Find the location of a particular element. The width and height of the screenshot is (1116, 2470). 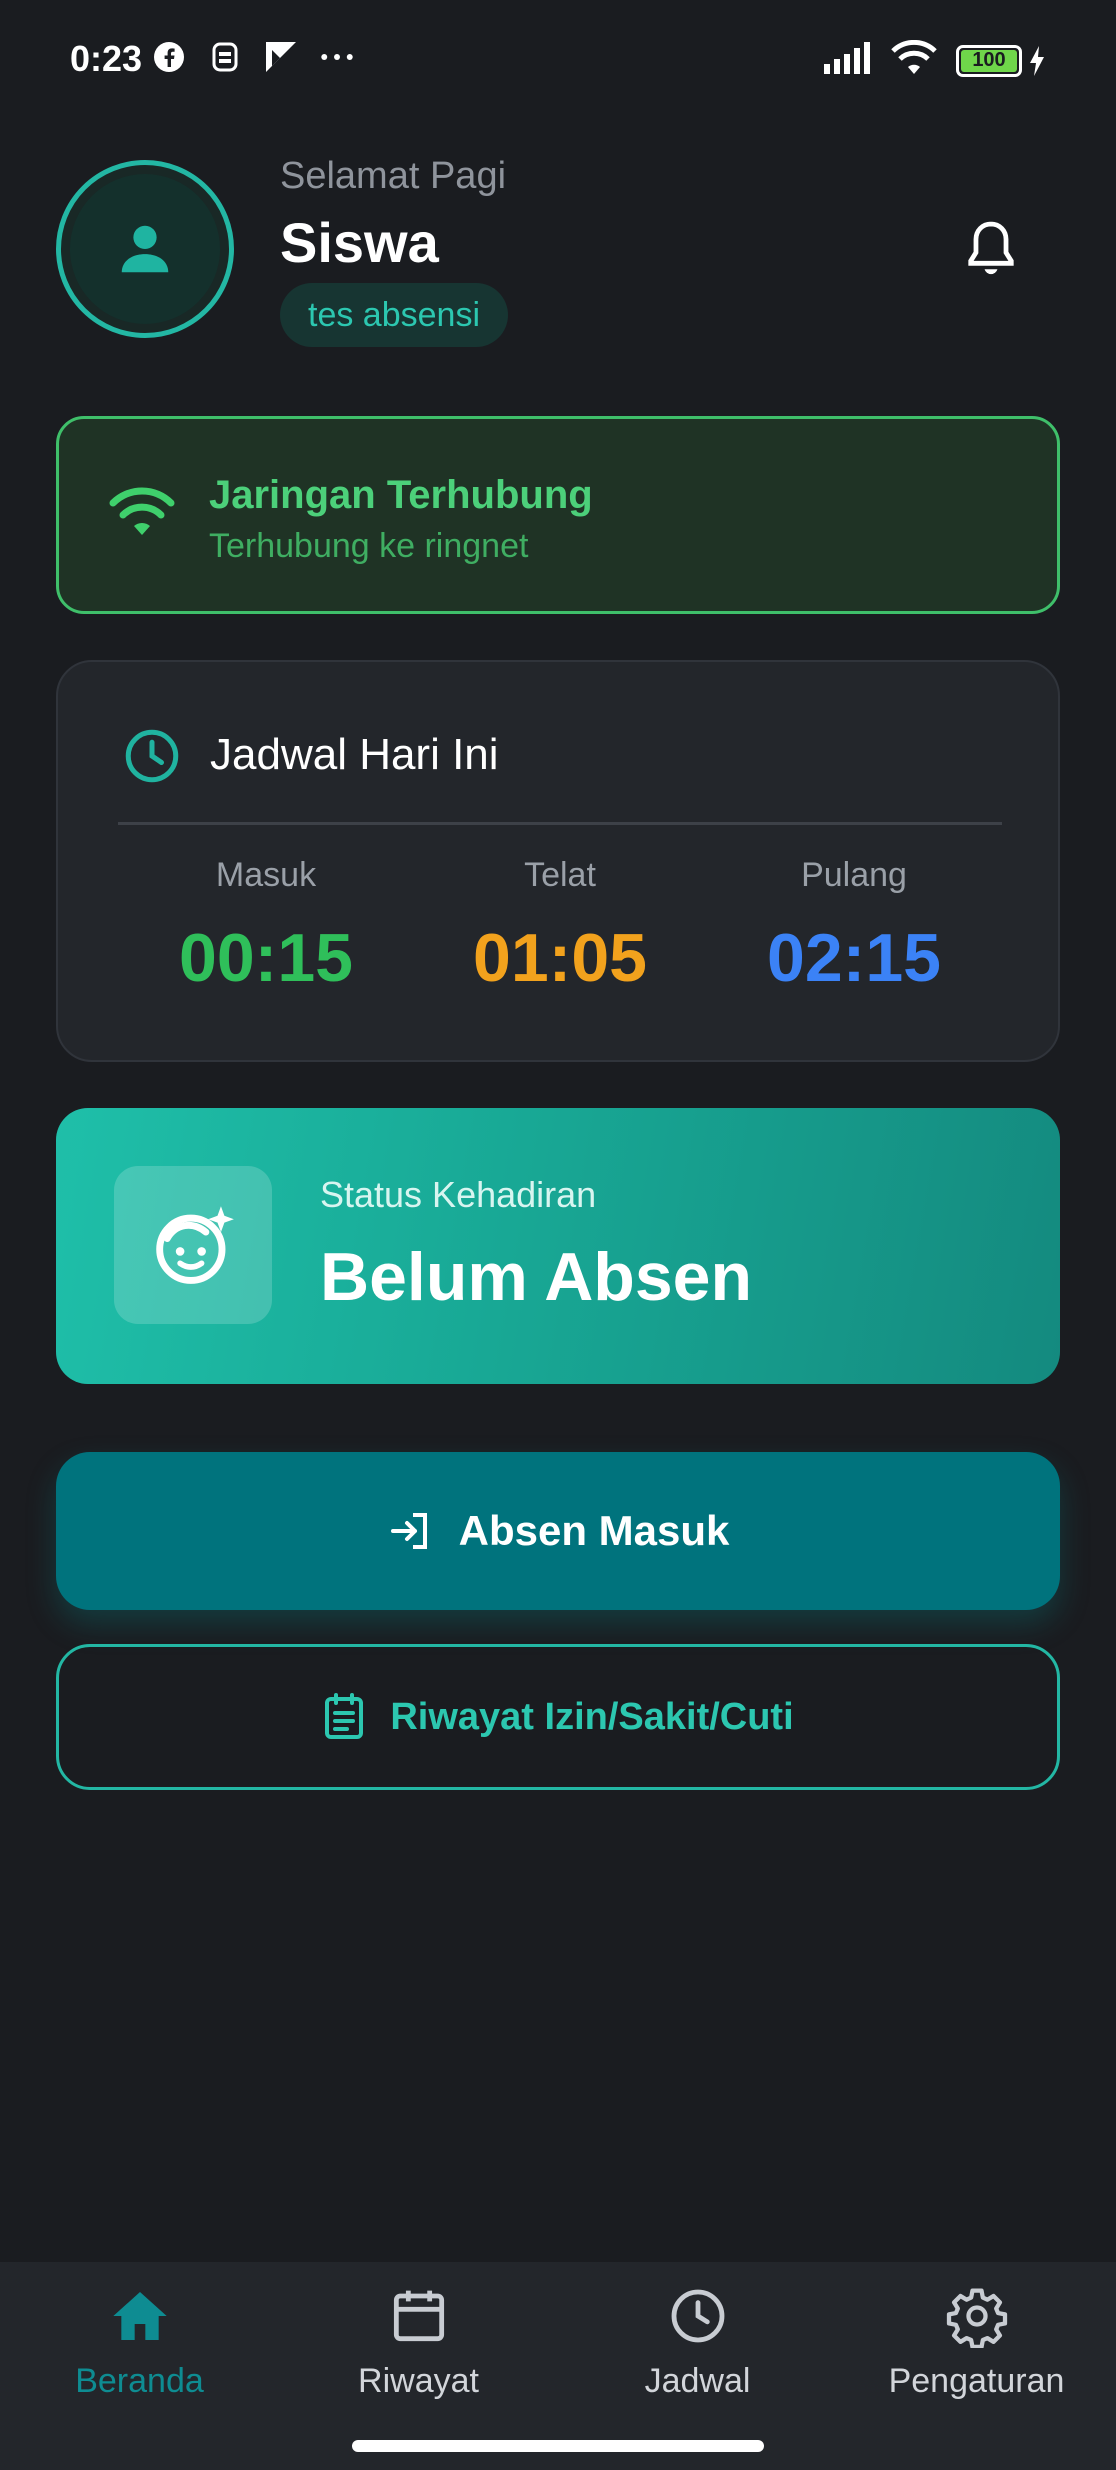

network-subtitle: Terhubung ke ringnet is located at coordinates (369, 546).